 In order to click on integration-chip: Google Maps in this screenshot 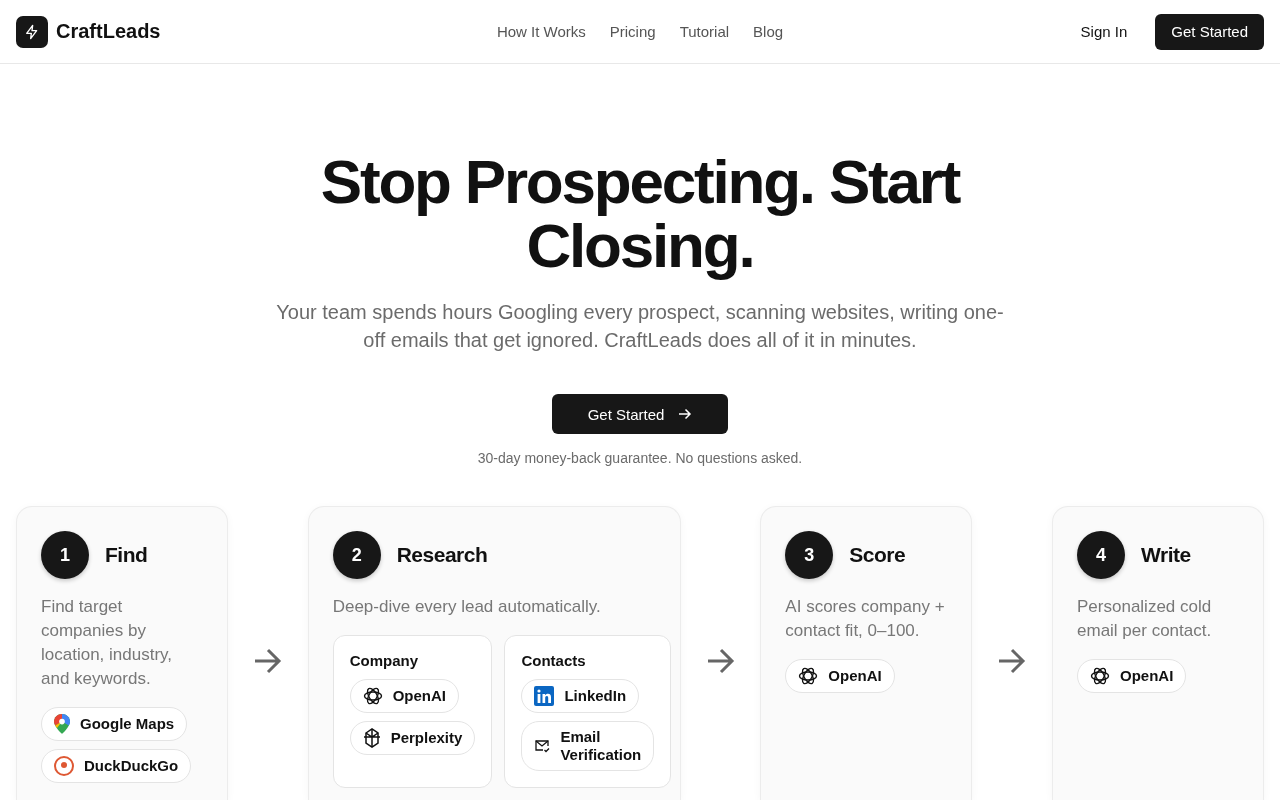, I will do `click(114, 724)`.